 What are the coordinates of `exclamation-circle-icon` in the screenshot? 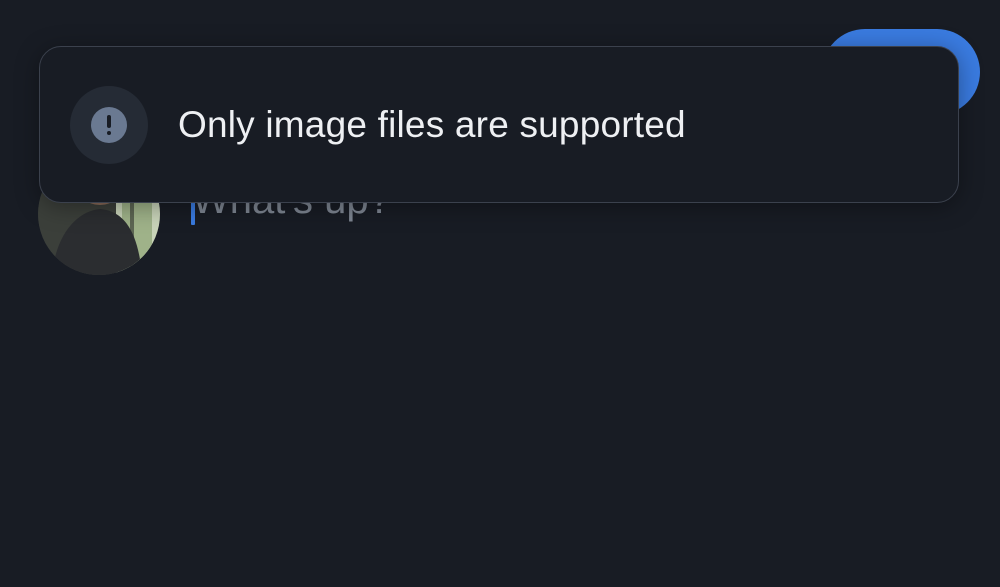 It's located at (109, 124).